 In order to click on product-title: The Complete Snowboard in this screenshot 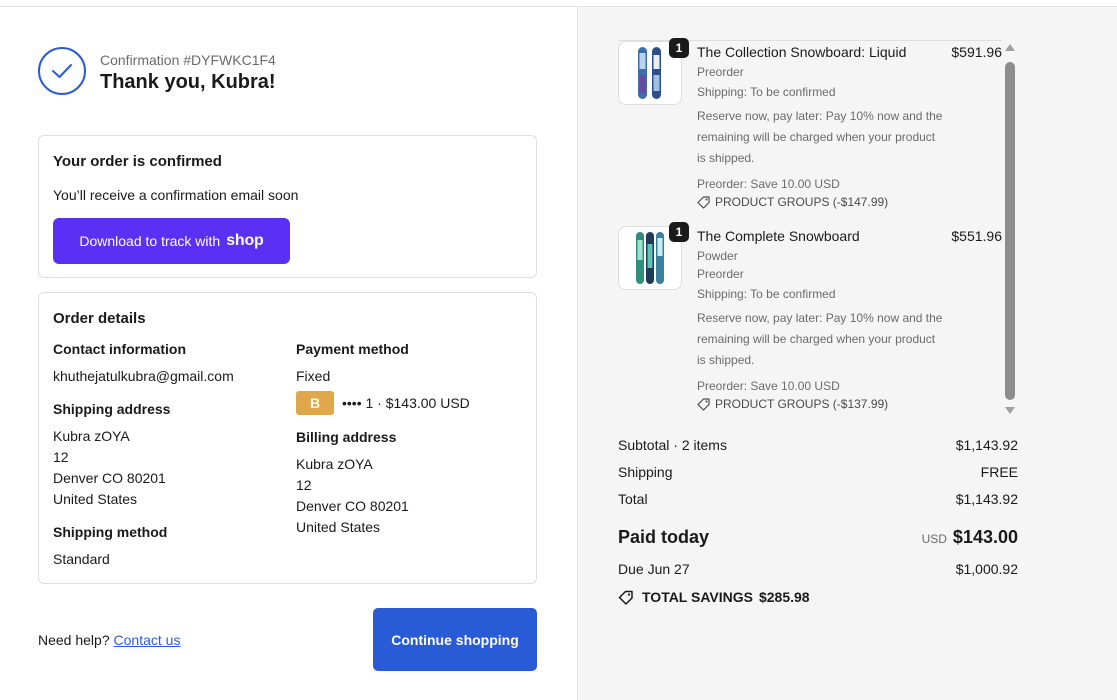, I will do `click(778, 236)`.